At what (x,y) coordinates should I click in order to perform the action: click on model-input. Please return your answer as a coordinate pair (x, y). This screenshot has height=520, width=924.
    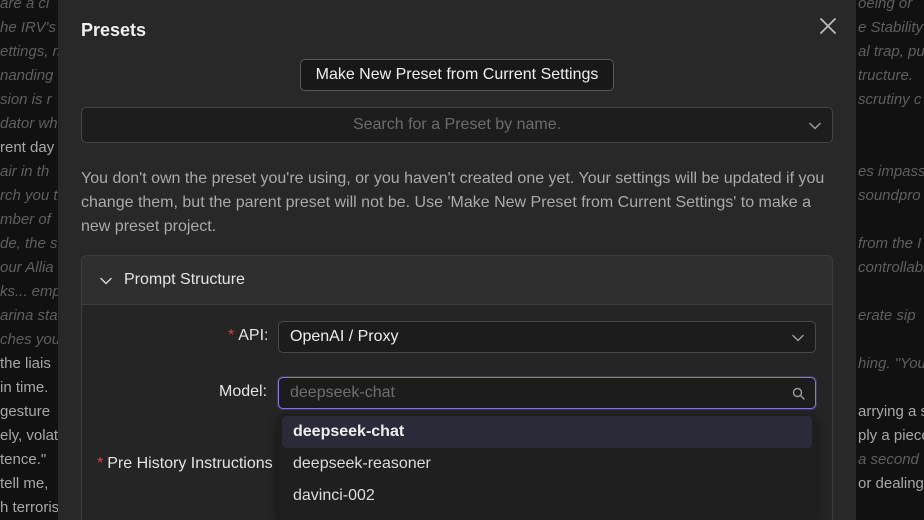
    Looking at the image, I should click on (547, 393).